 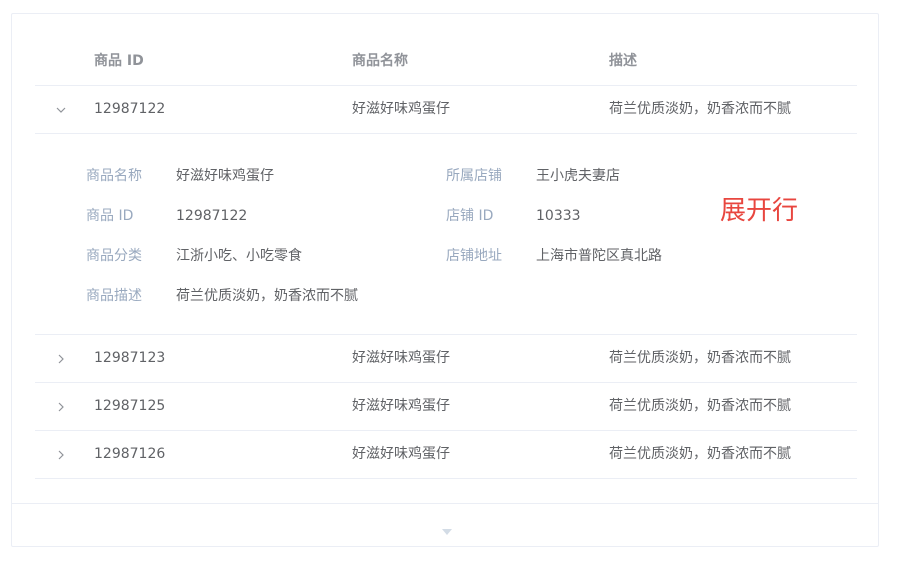 I want to click on cell-product-id: 12987125, so click(x=130, y=406).